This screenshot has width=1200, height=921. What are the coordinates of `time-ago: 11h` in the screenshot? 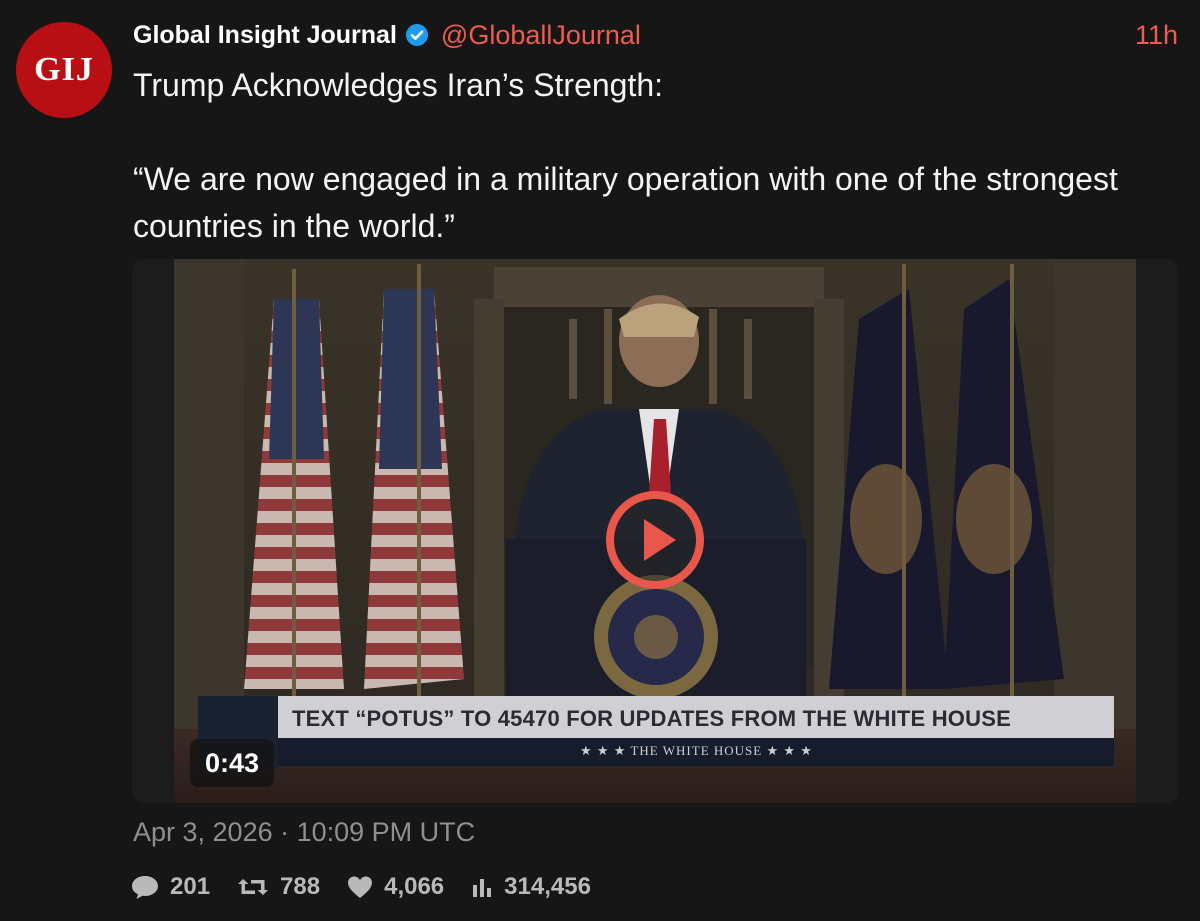 It's located at (1156, 35).